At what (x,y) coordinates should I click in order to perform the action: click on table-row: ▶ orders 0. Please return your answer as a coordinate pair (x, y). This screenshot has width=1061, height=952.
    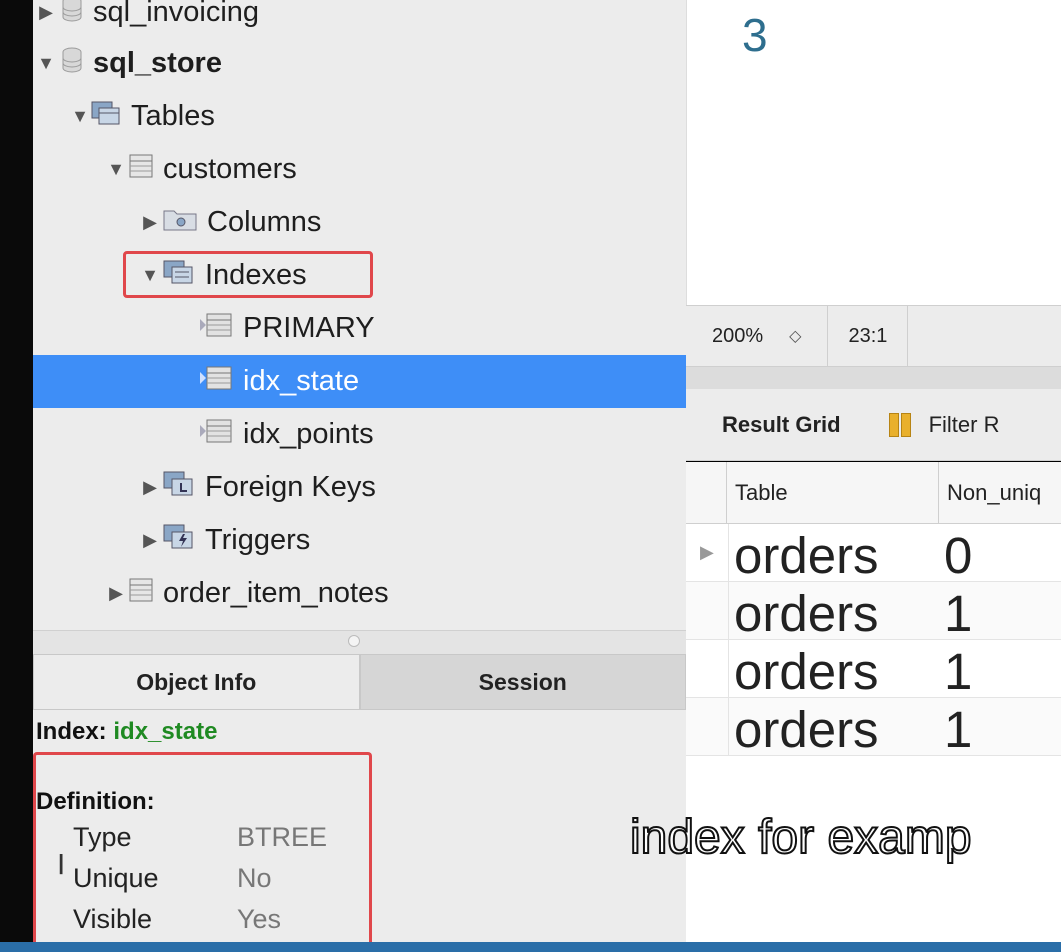
    Looking at the image, I should click on (873, 554).